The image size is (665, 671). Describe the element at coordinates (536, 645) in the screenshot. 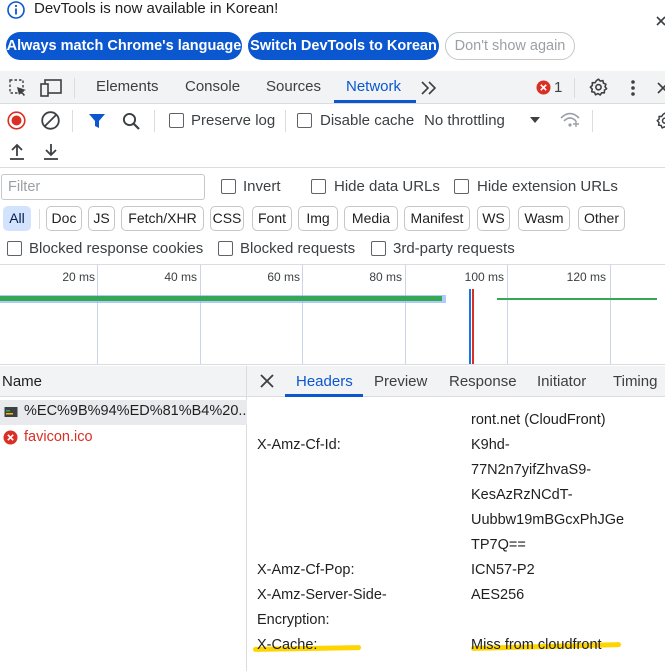

I see `header-value: Miss from cloudfront` at that location.